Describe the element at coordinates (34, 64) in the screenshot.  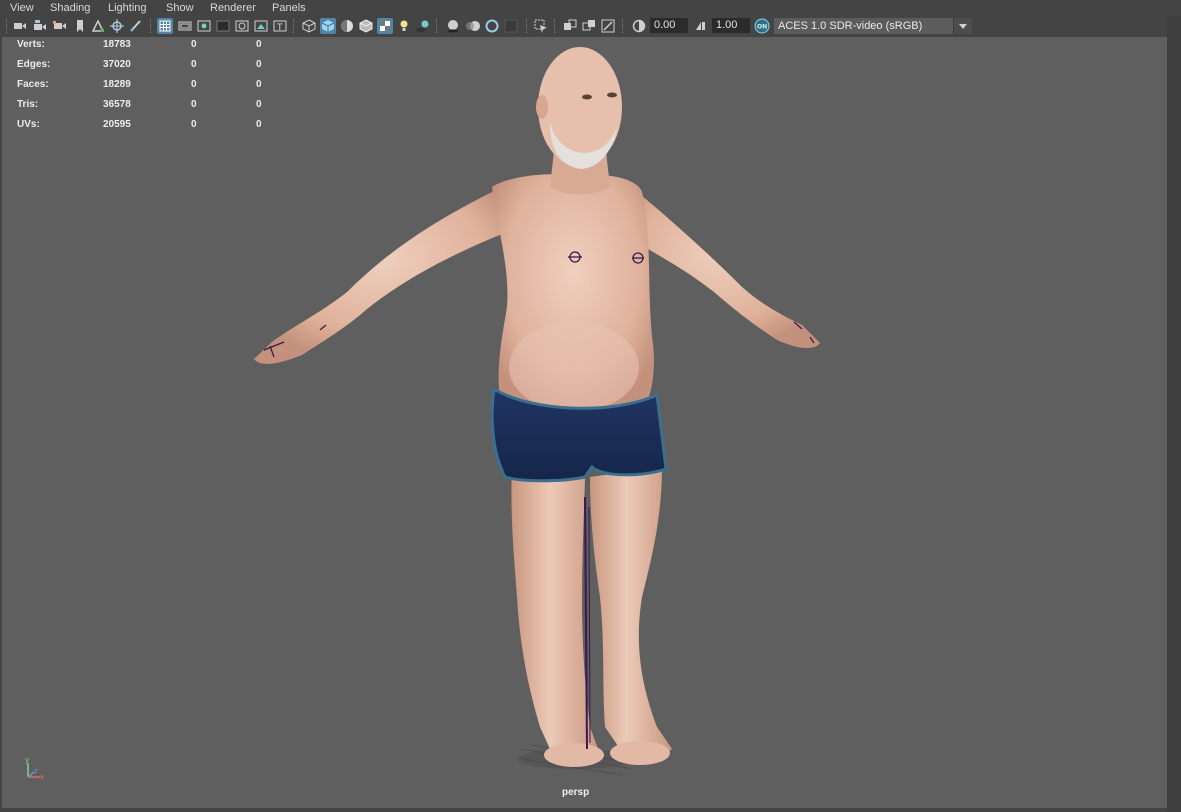
I see `hud-label: Edges:` at that location.